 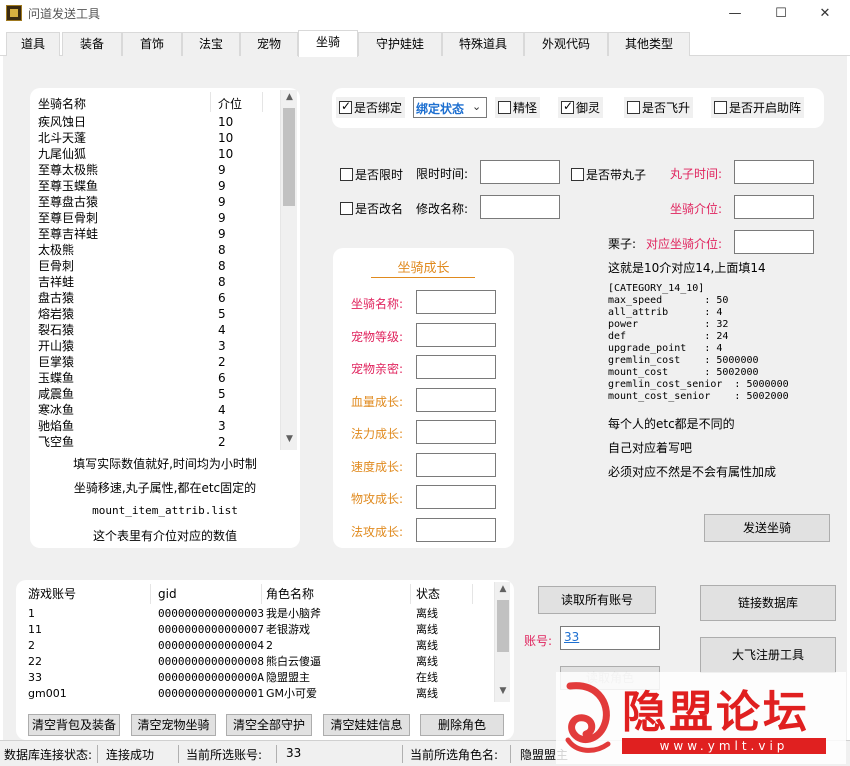 I want to click on tab-special-items: 特殊道具, so click(x=483, y=44).